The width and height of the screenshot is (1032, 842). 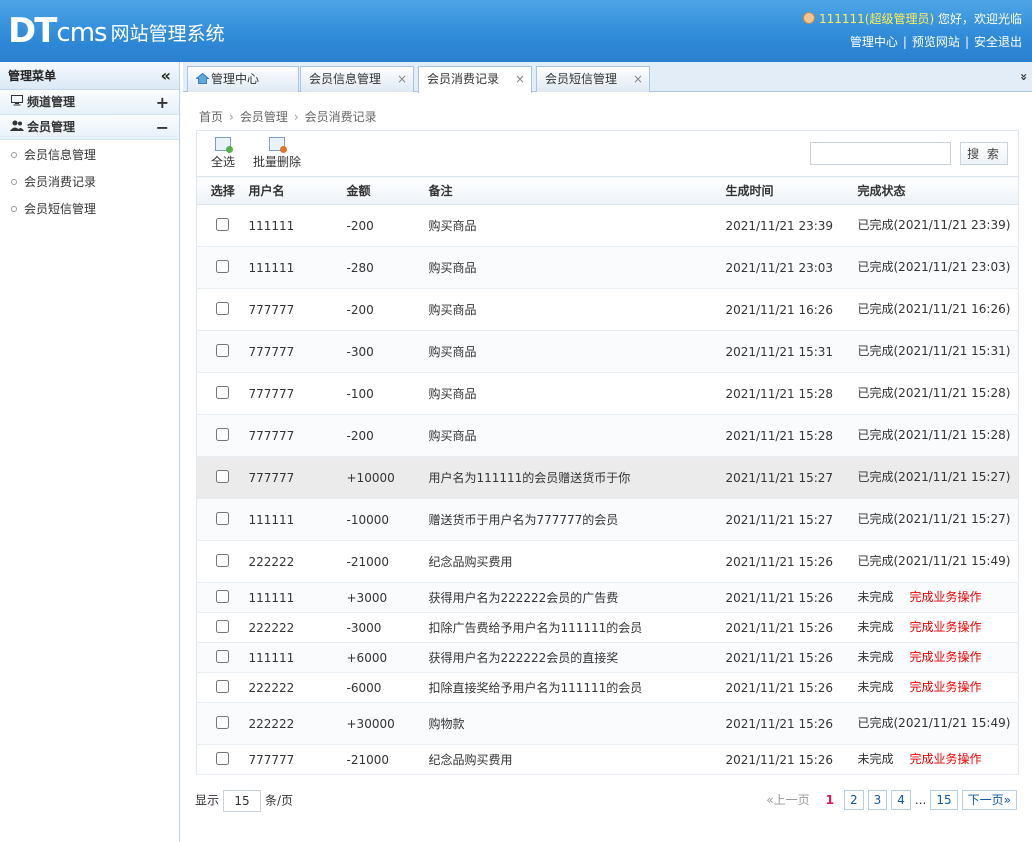 What do you see at coordinates (934, 309) in the screenshot?
I see `status-text: 已完成(2021/11/21 16:26)` at bounding box center [934, 309].